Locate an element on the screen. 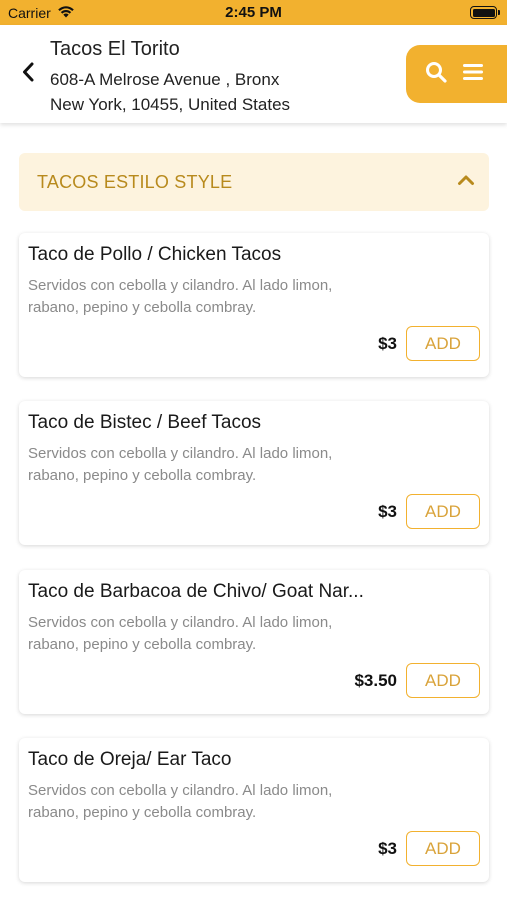 The height and width of the screenshot is (900, 507). back-button is located at coordinates (28, 74).